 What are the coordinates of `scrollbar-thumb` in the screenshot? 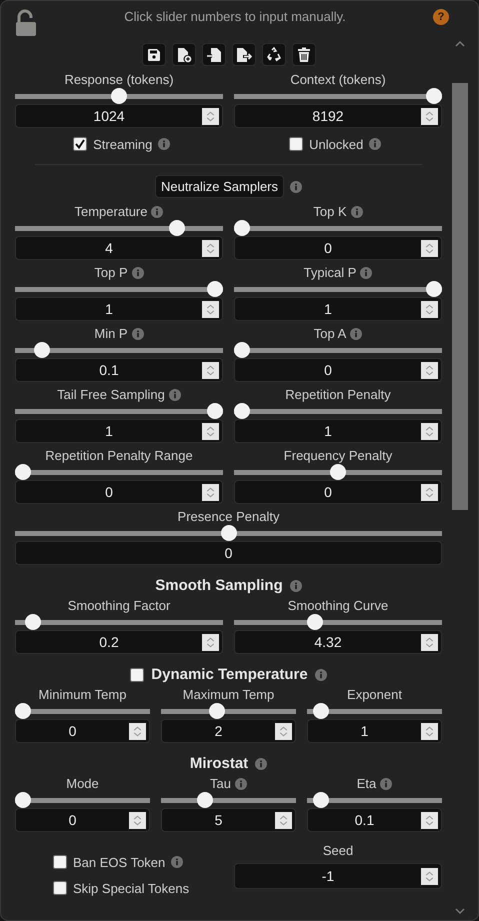 It's located at (460, 296).